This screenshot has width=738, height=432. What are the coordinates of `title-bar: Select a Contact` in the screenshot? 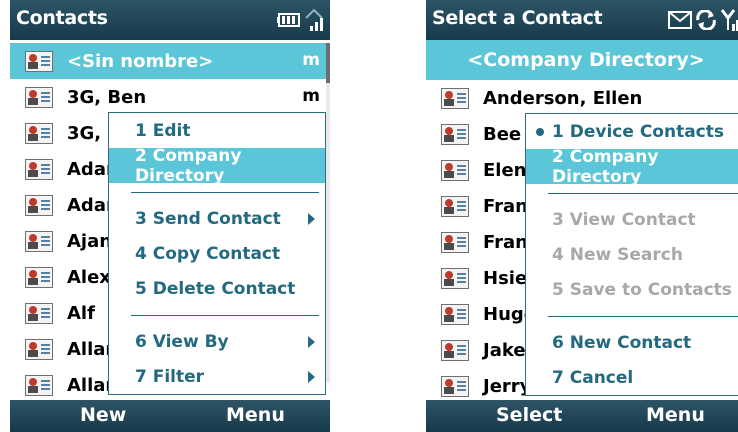 It's located at (582, 20).